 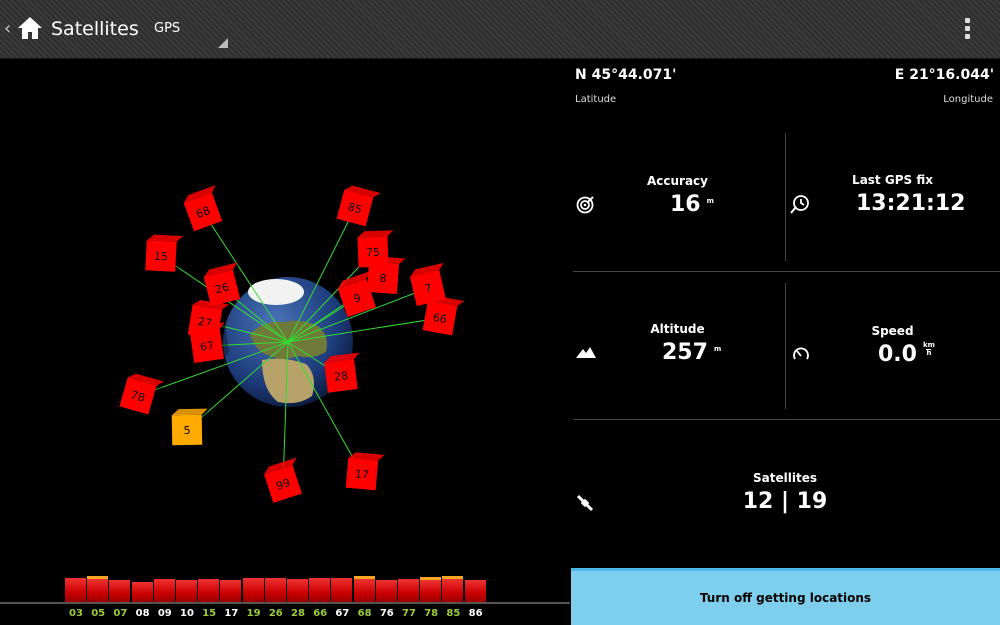 What do you see at coordinates (167, 28) in the screenshot?
I see `mode-spinner-label: GPS` at bounding box center [167, 28].